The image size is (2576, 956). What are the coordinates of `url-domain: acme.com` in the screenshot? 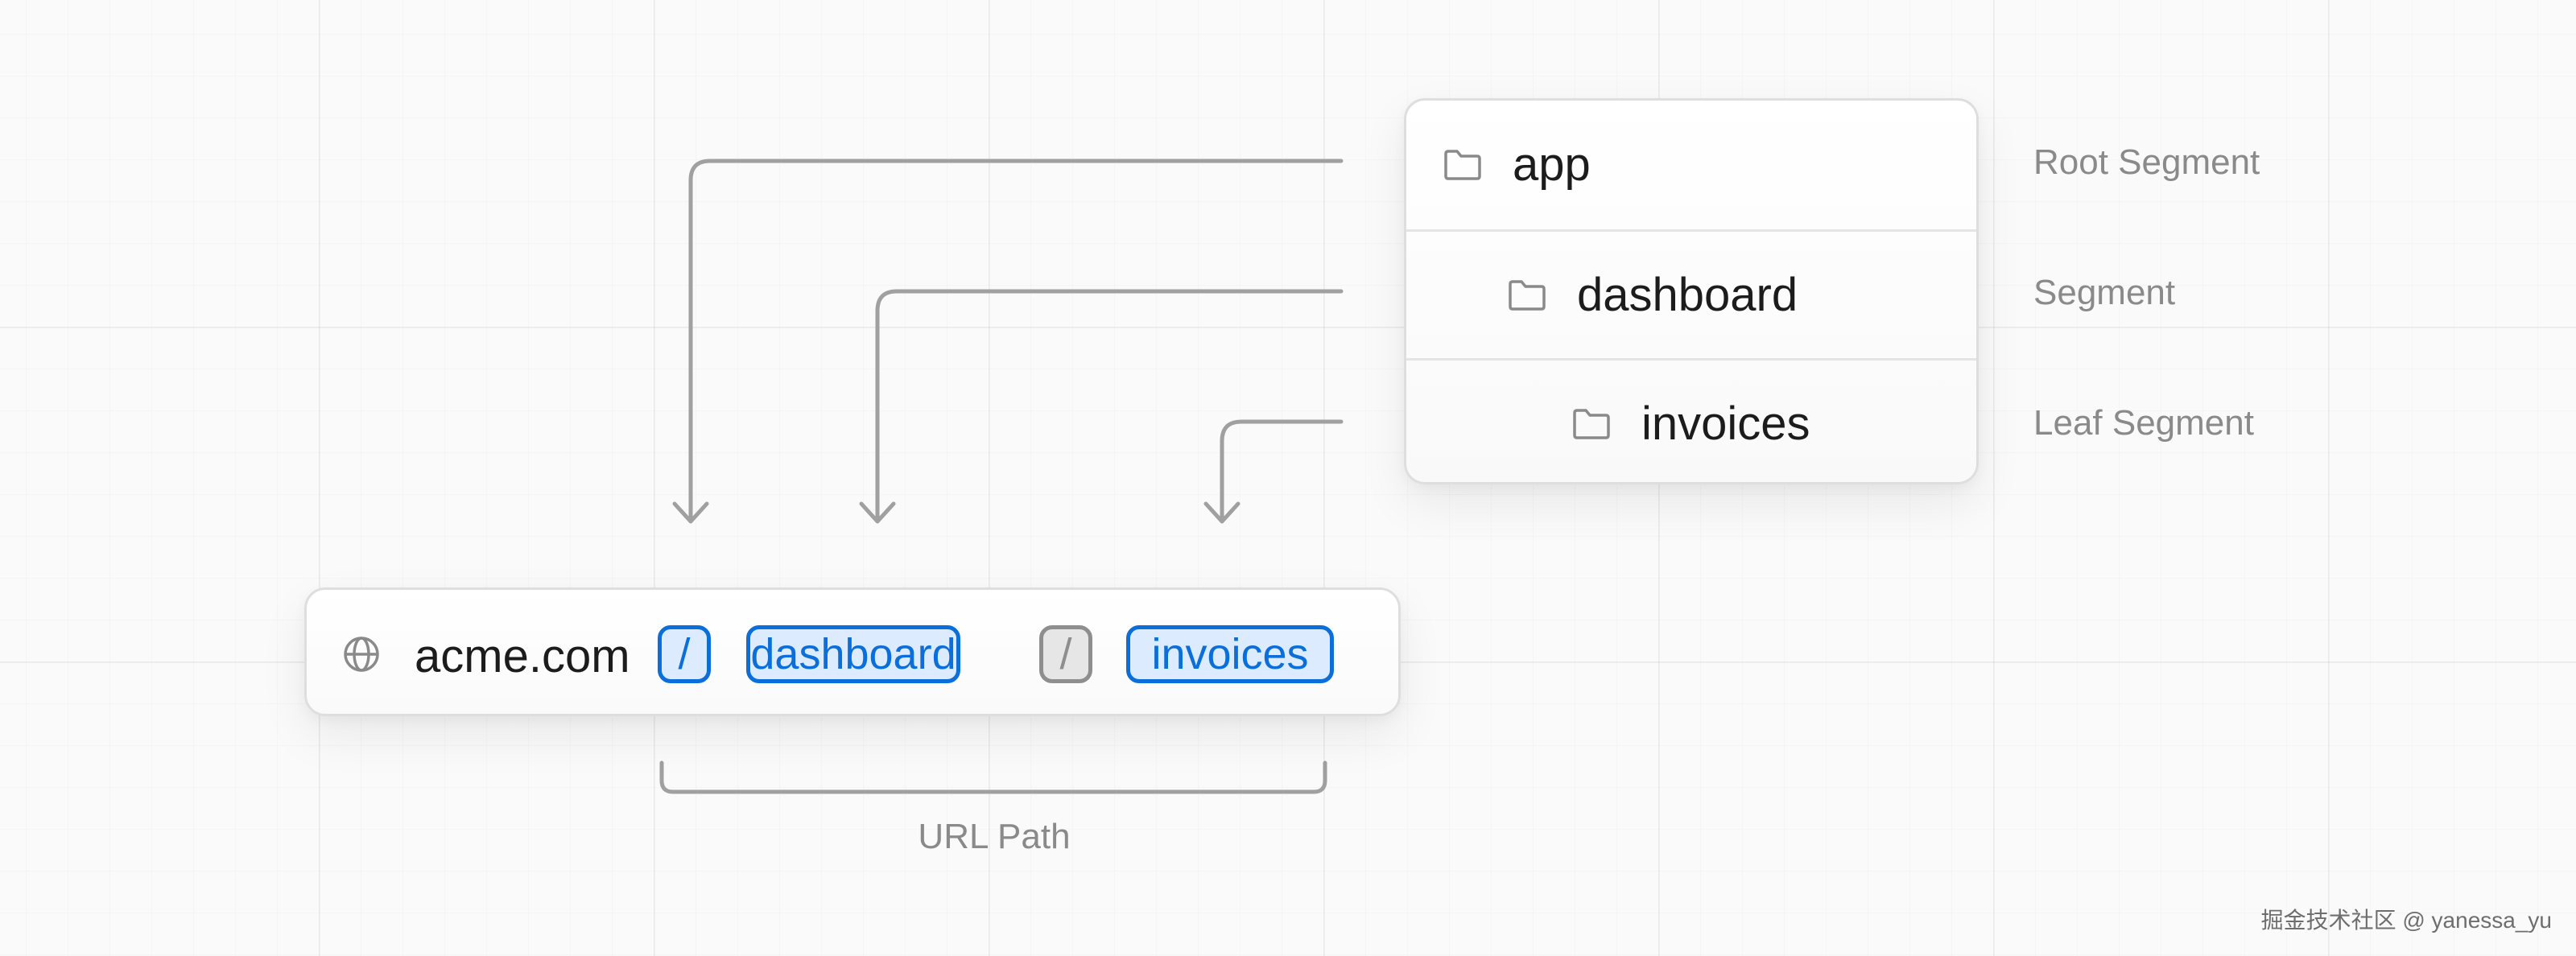 It's located at (522, 656).